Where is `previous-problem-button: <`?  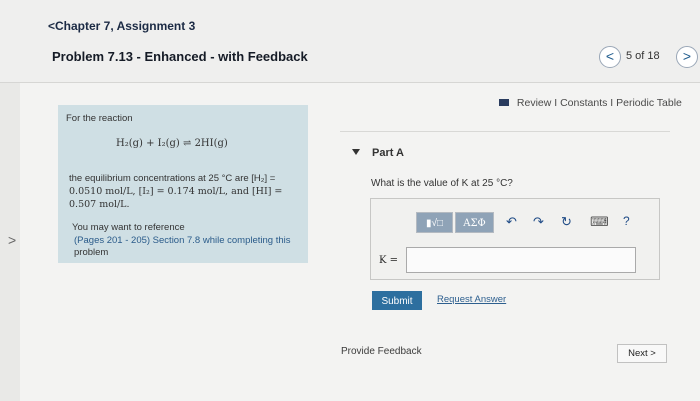
previous-problem-button: < is located at coordinates (610, 57).